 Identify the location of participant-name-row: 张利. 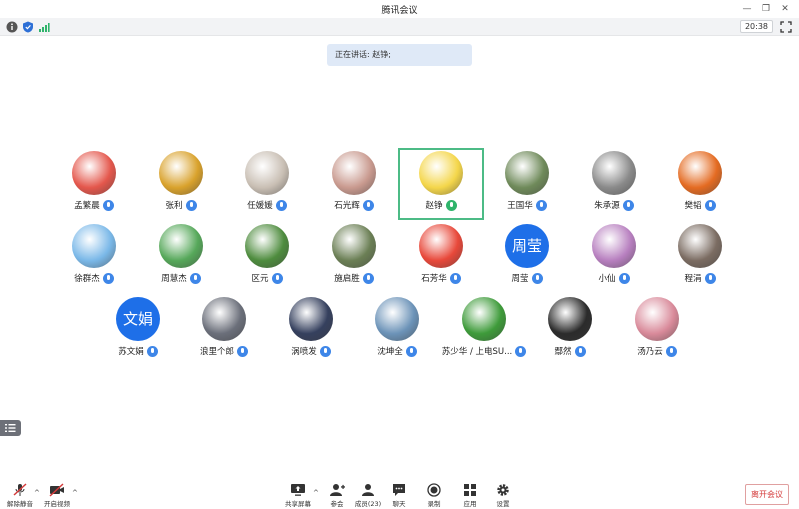
(181, 205).